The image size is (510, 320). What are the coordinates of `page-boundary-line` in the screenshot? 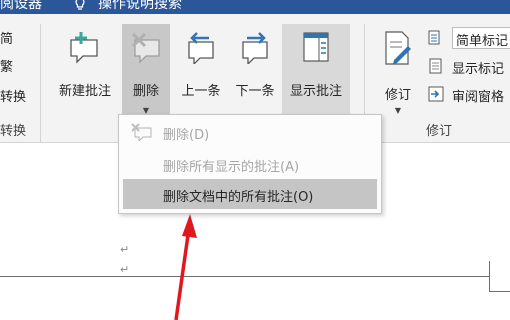 It's located at (245, 276).